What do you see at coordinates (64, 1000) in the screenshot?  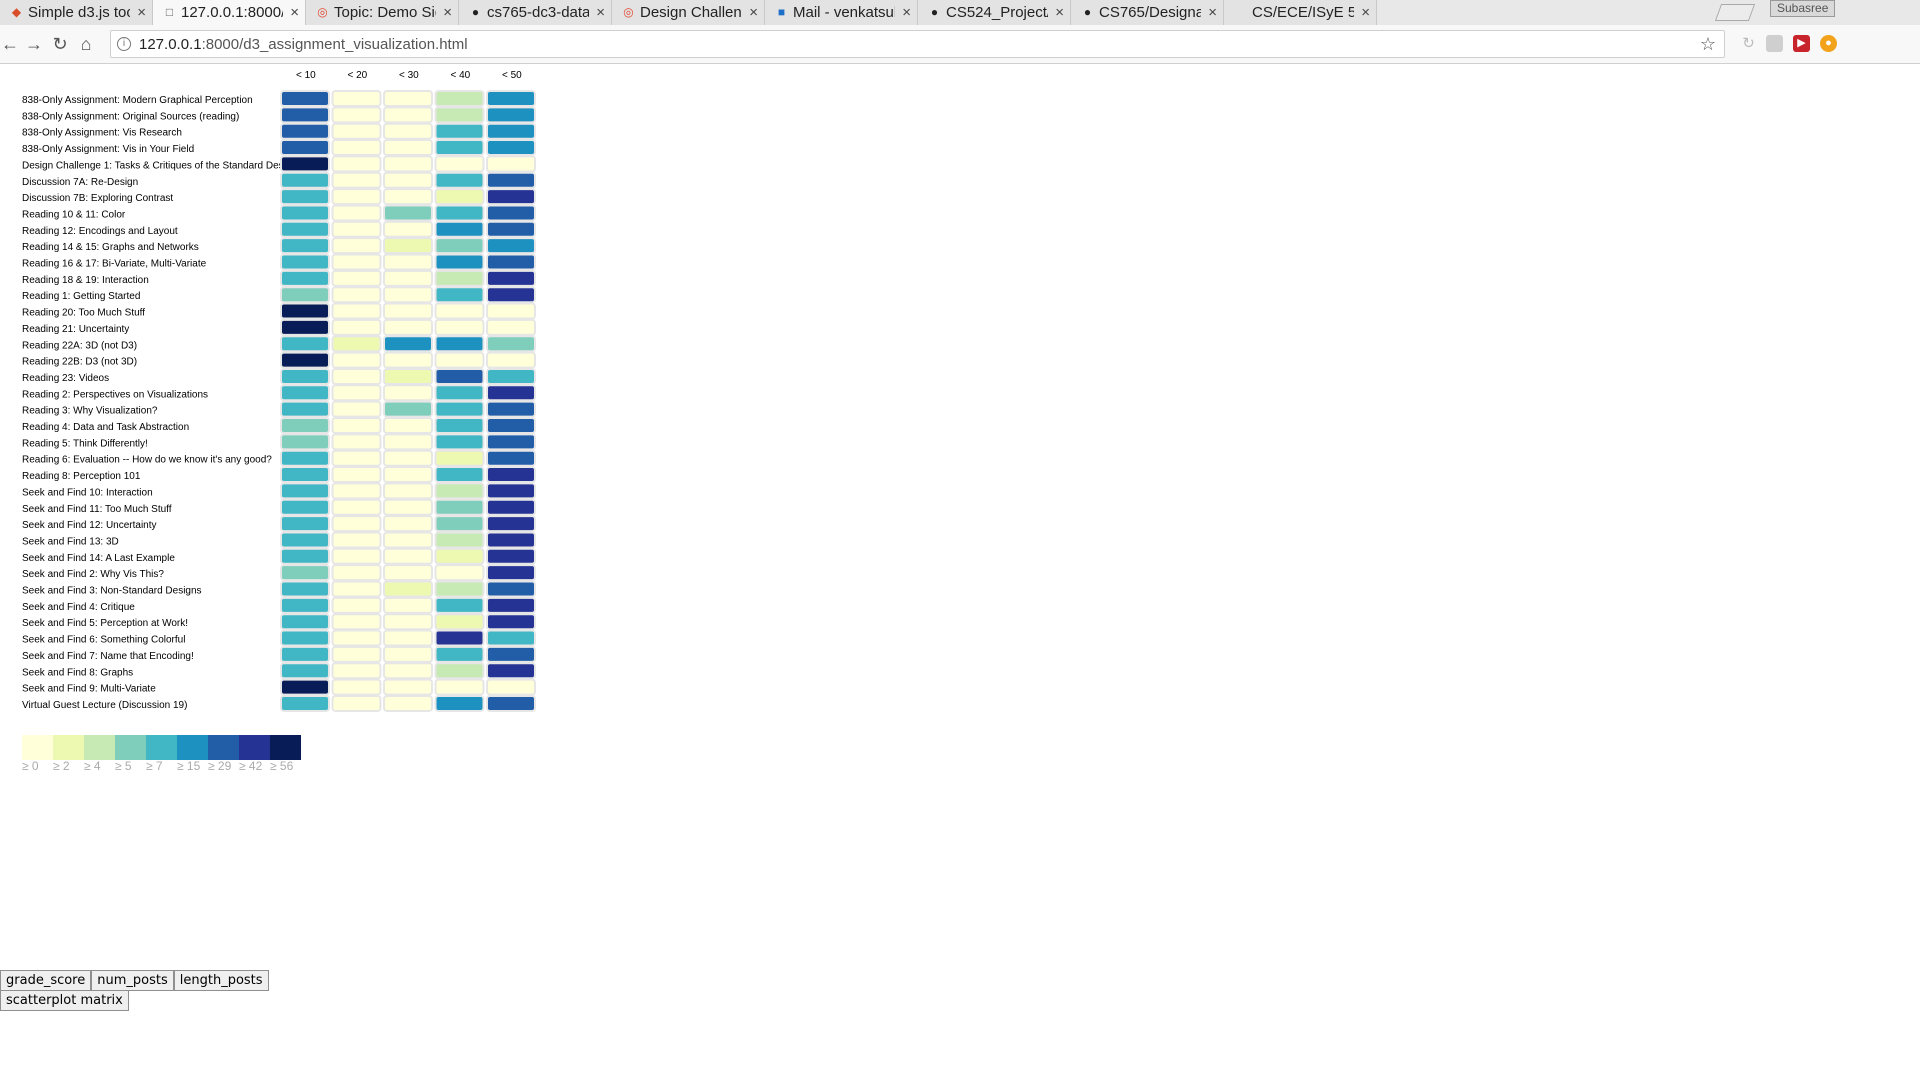 I see `scatterplot-matrix-button: scatterplot matrix` at bounding box center [64, 1000].